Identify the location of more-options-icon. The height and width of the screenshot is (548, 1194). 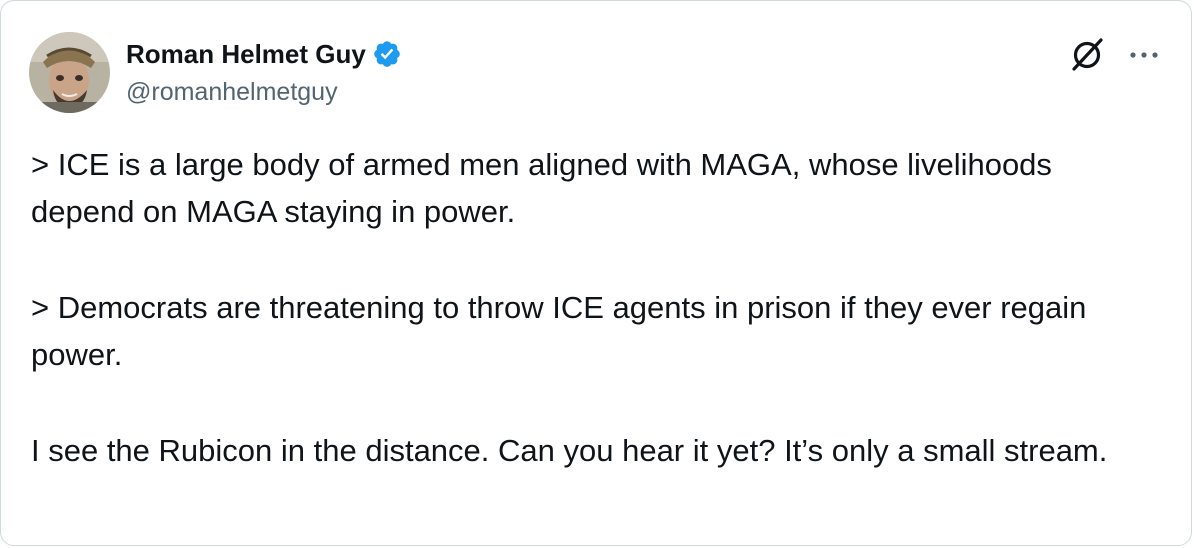
(1144, 55).